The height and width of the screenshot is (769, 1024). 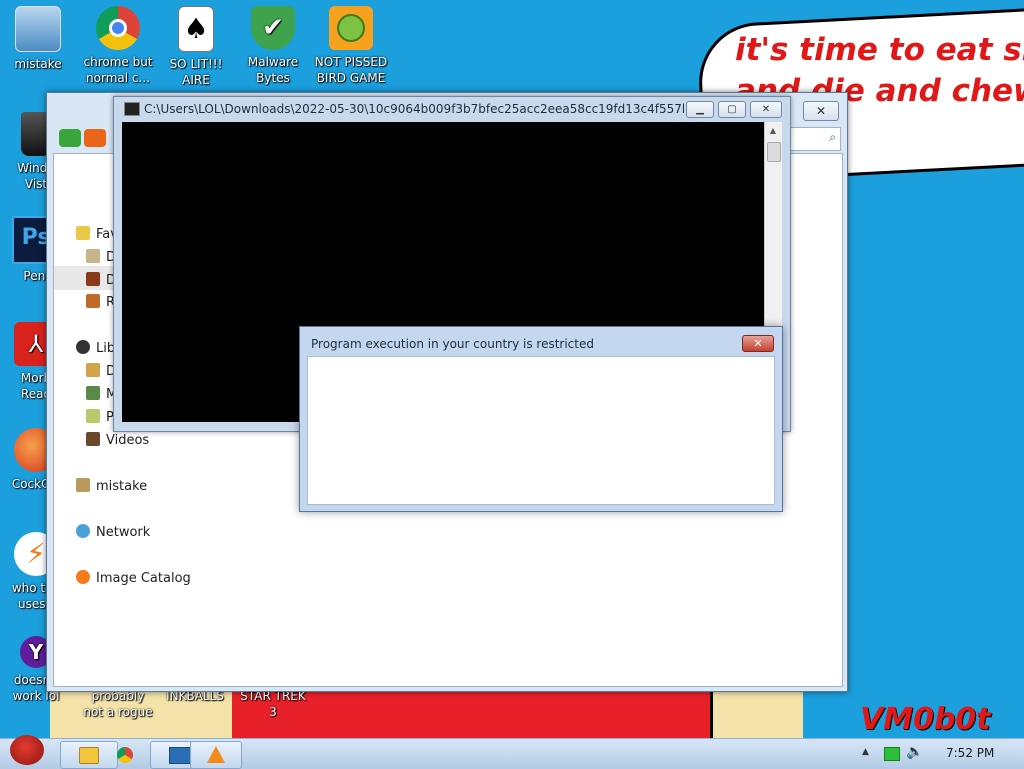 What do you see at coordinates (180, 755) in the screenshot?
I see `console-icon` at bounding box center [180, 755].